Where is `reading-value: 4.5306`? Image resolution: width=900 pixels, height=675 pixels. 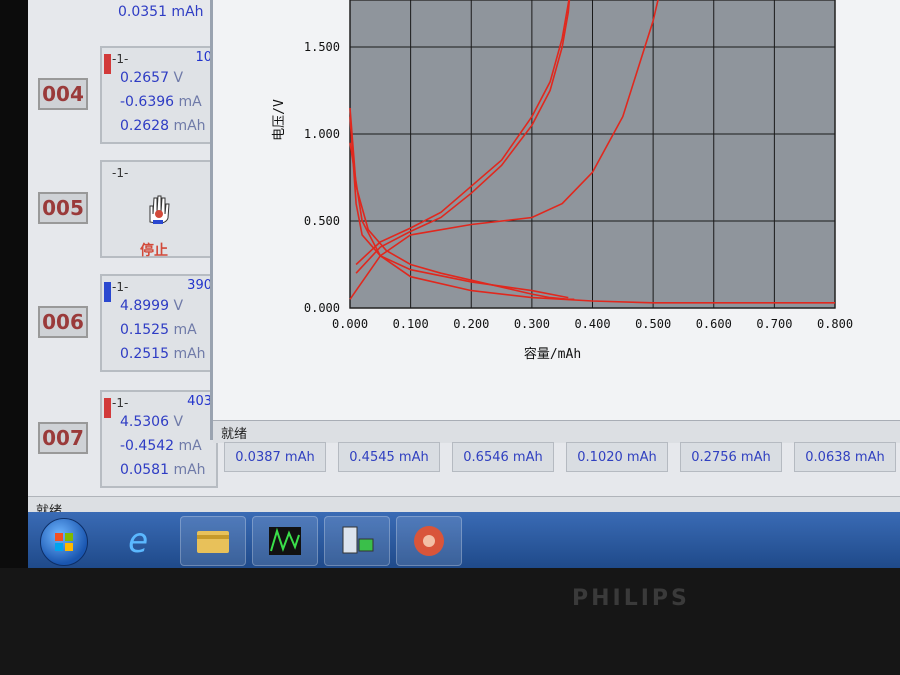 reading-value: 4.5306 is located at coordinates (144, 422).